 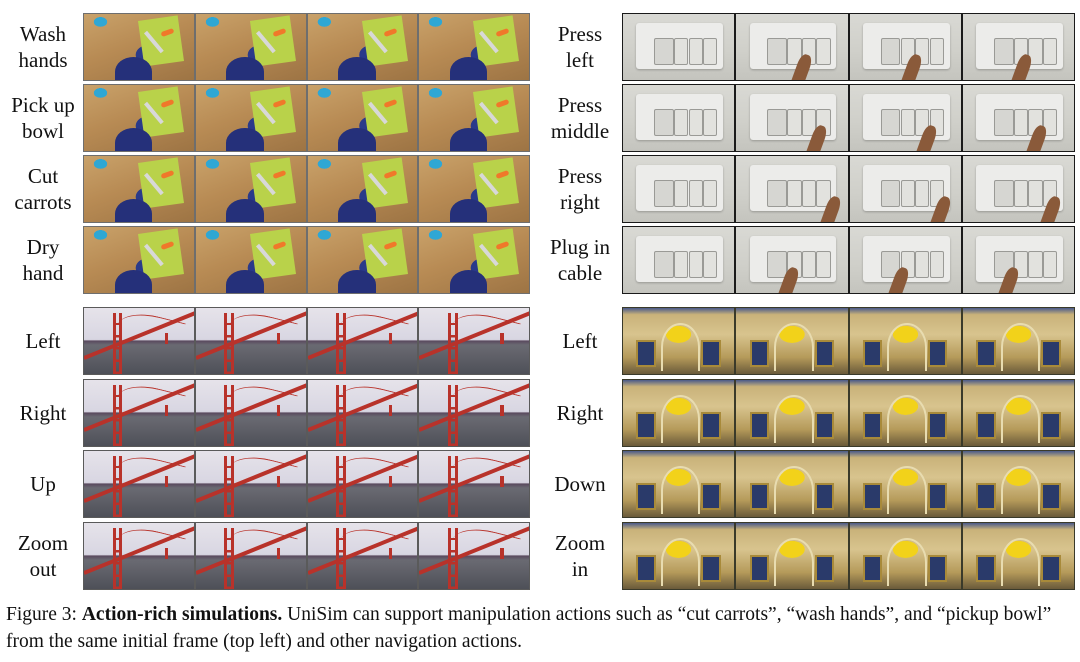 I want to click on row-label: Wash hands, so click(x=43, y=47).